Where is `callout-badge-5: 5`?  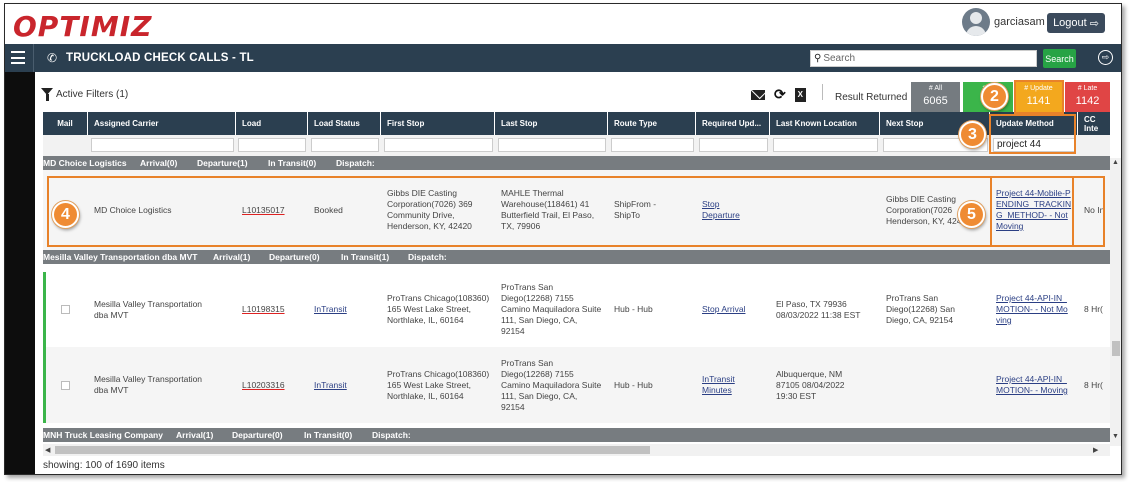
callout-badge-5: 5 is located at coordinates (971, 214).